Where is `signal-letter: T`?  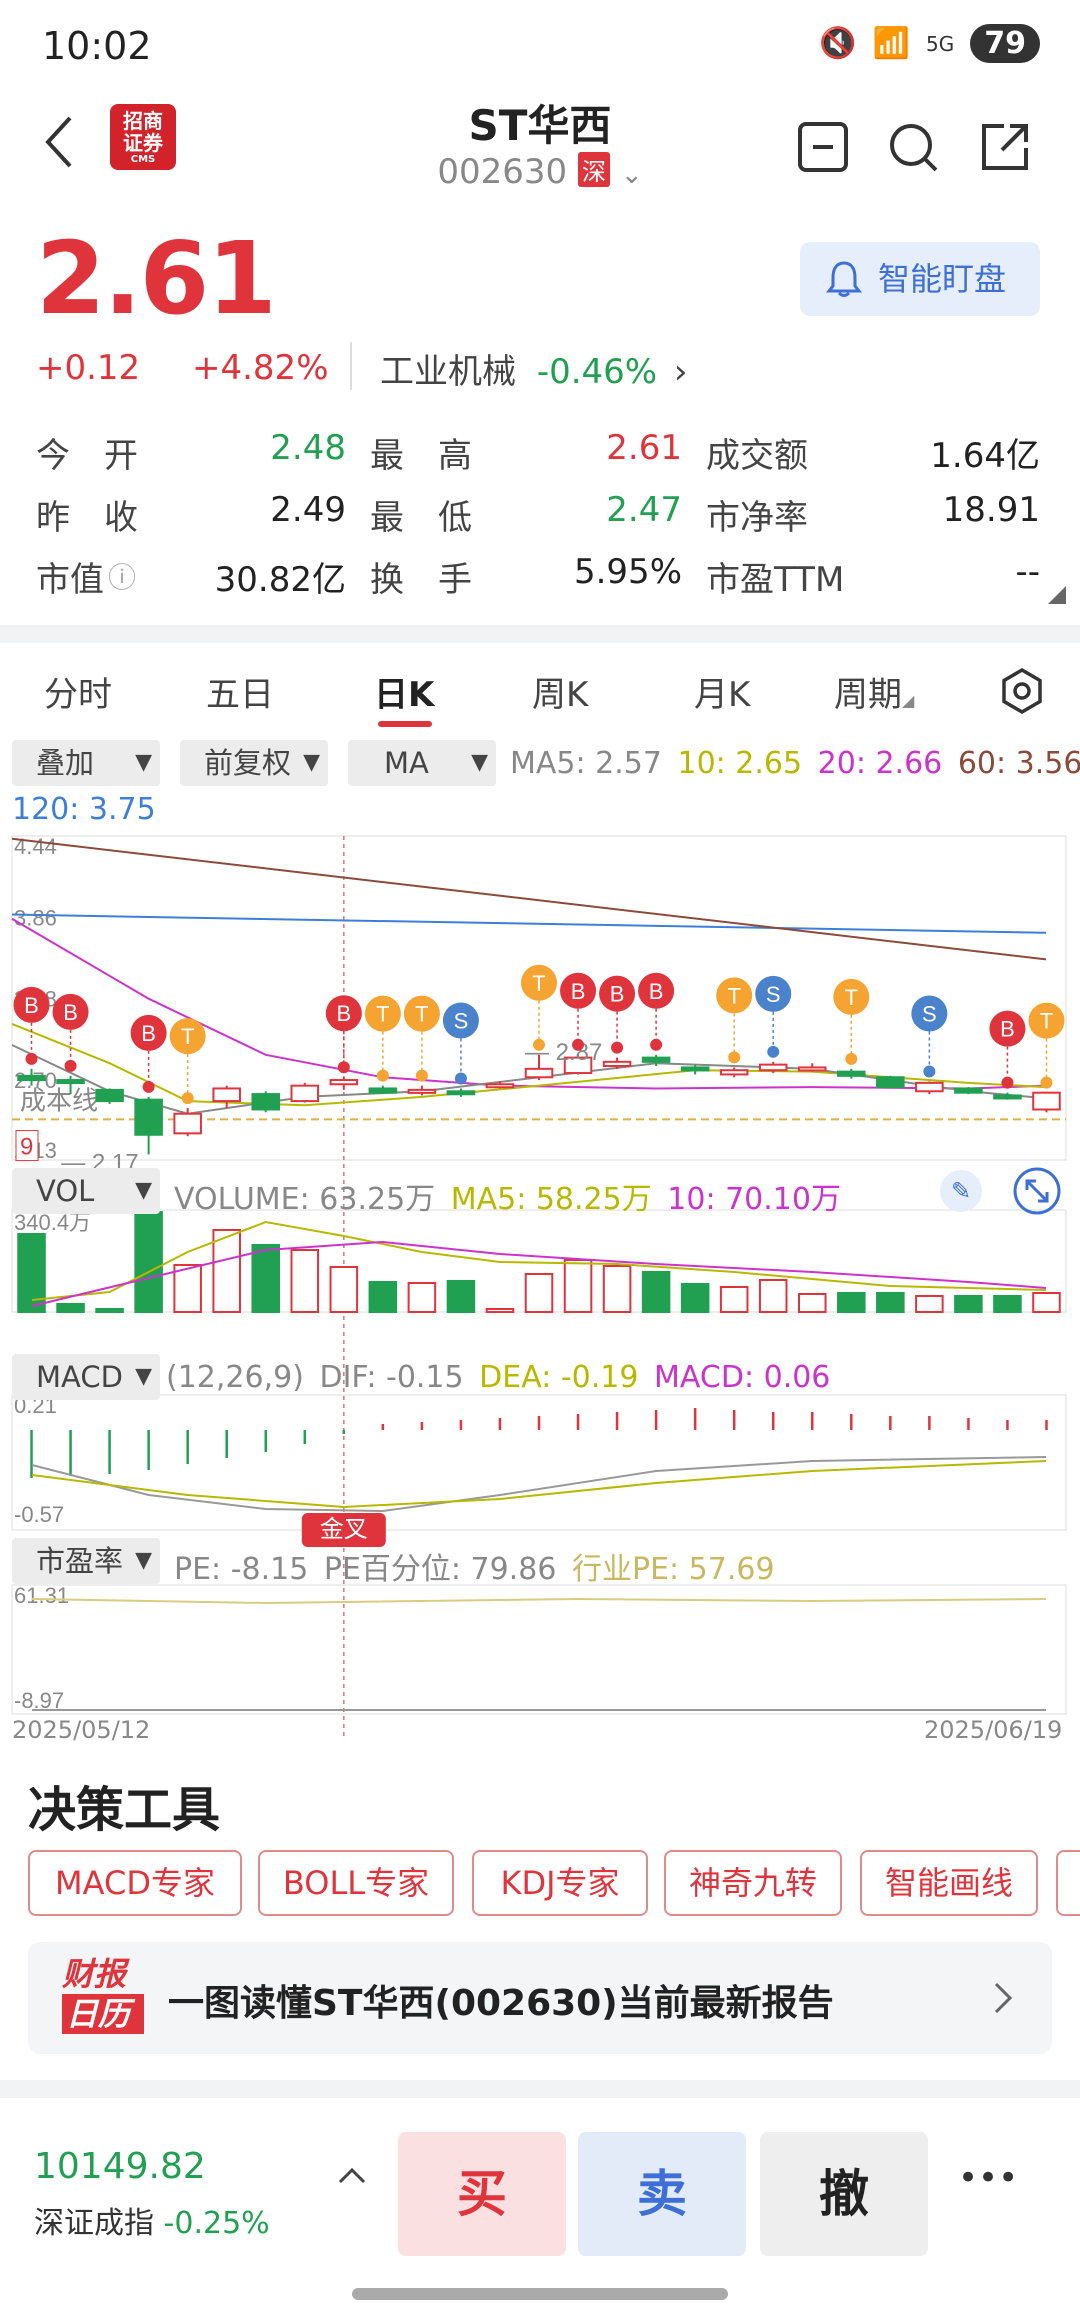 signal-letter: T is located at coordinates (187, 1036).